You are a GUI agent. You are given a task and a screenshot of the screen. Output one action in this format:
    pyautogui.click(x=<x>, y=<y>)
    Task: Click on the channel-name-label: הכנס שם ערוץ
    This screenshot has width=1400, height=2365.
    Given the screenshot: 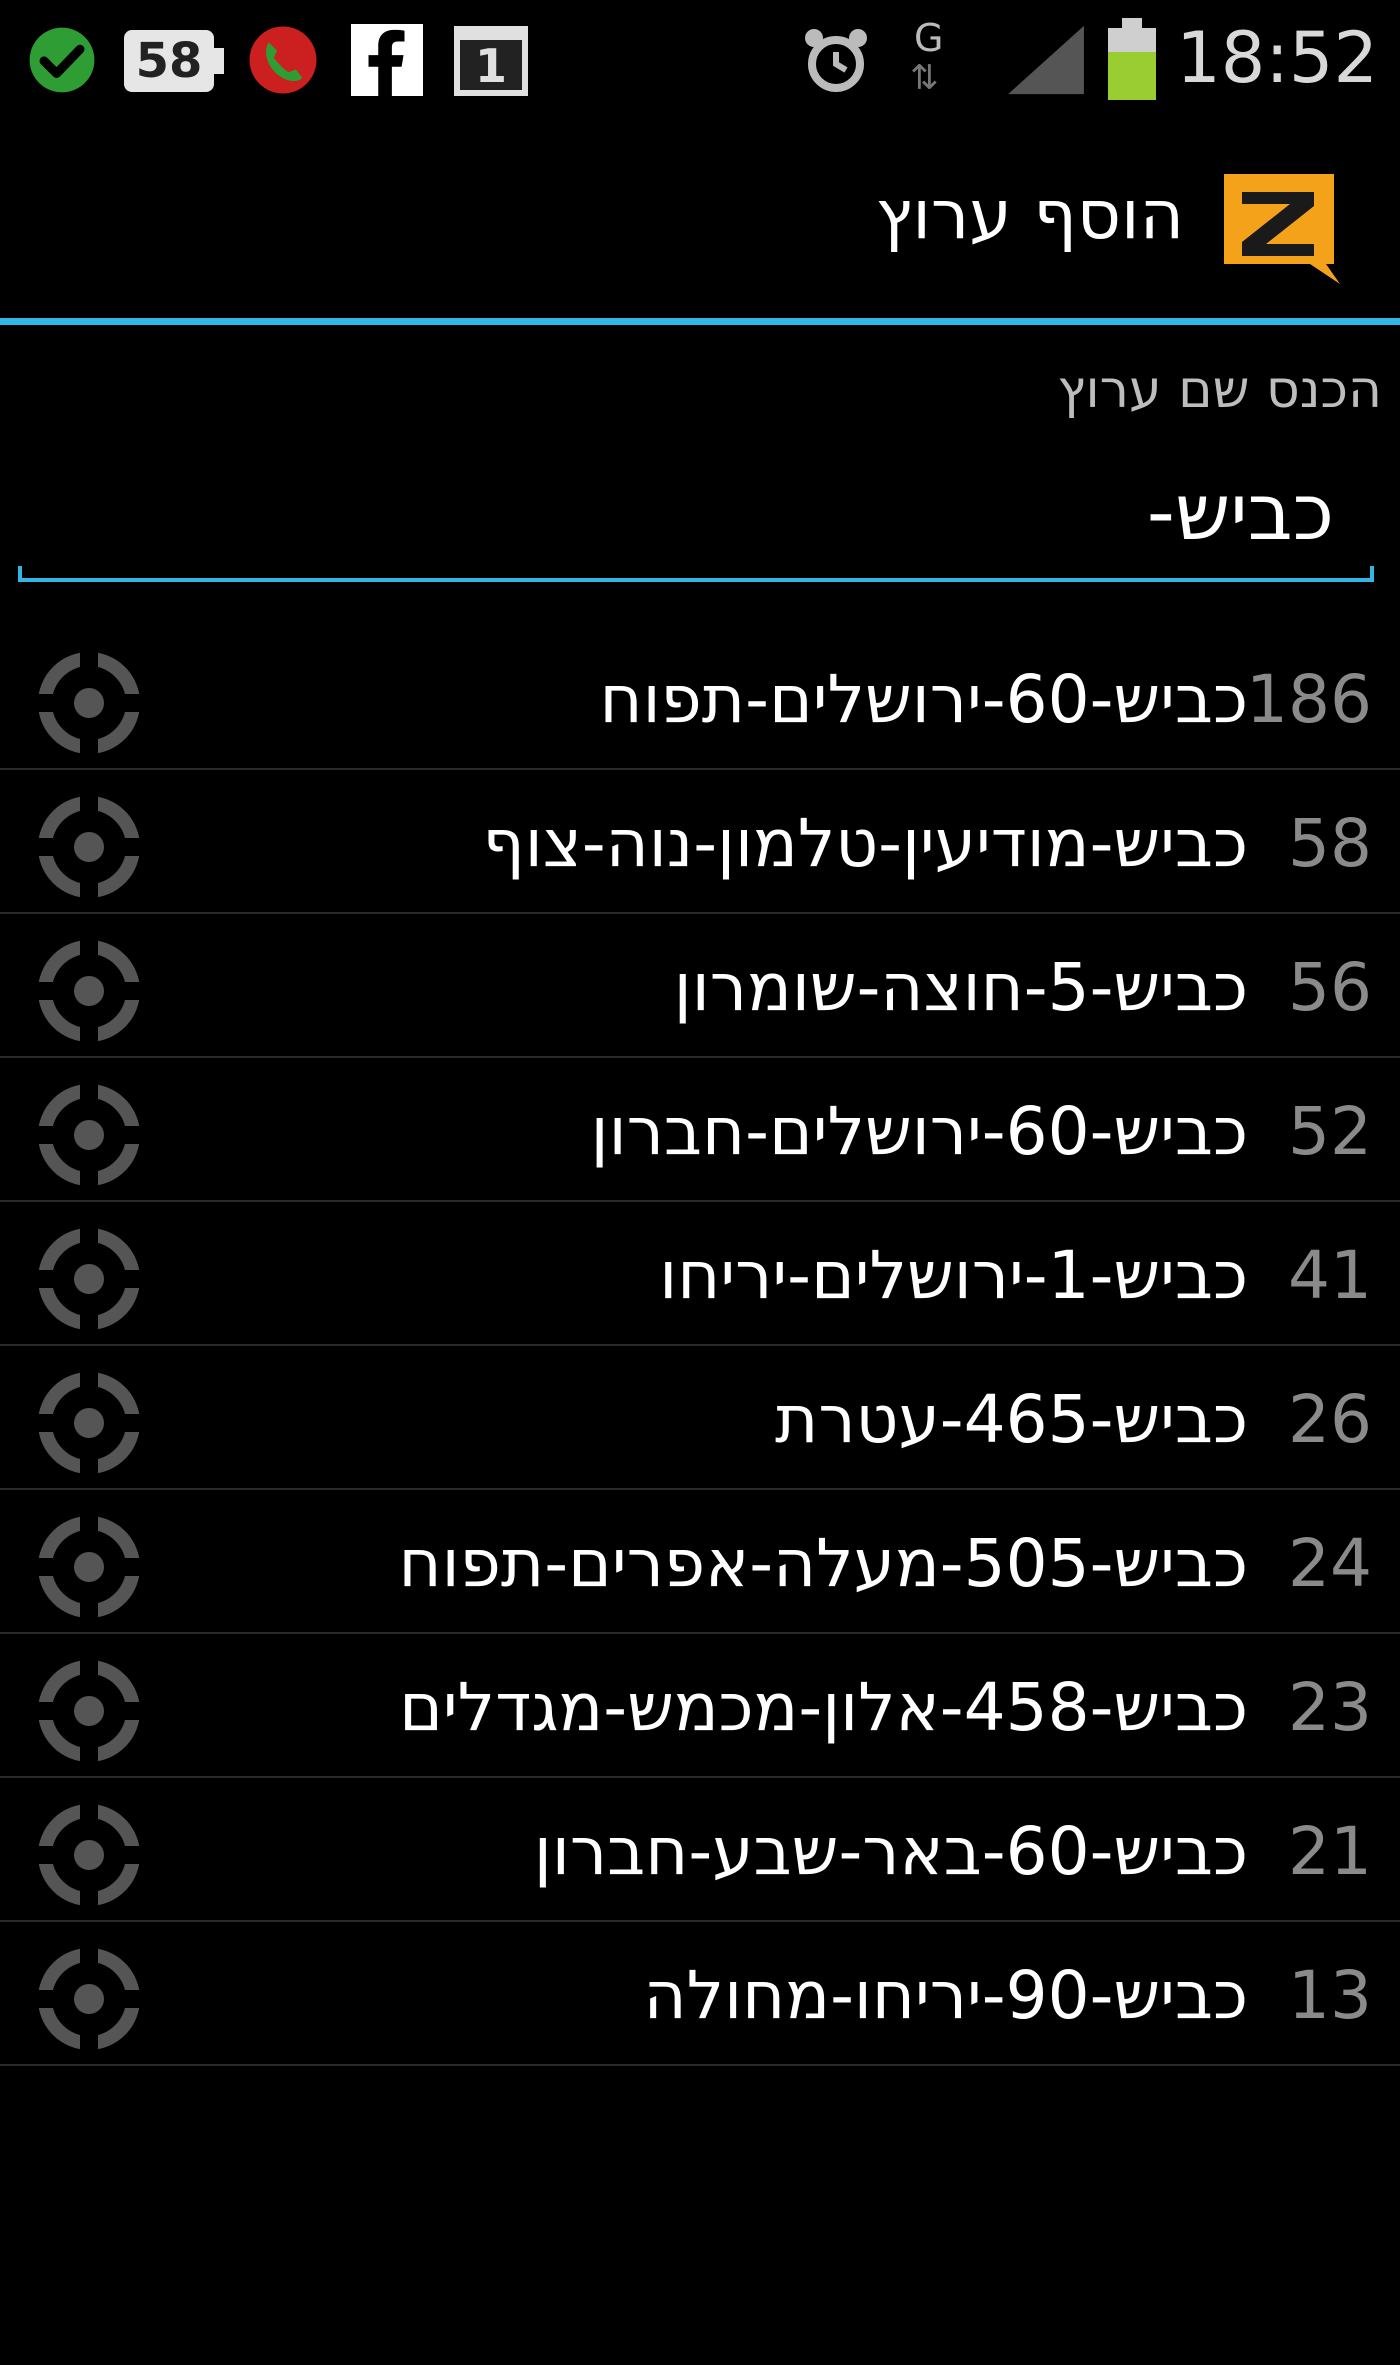 What is the action you would take?
    pyautogui.click(x=1219, y=390)
    